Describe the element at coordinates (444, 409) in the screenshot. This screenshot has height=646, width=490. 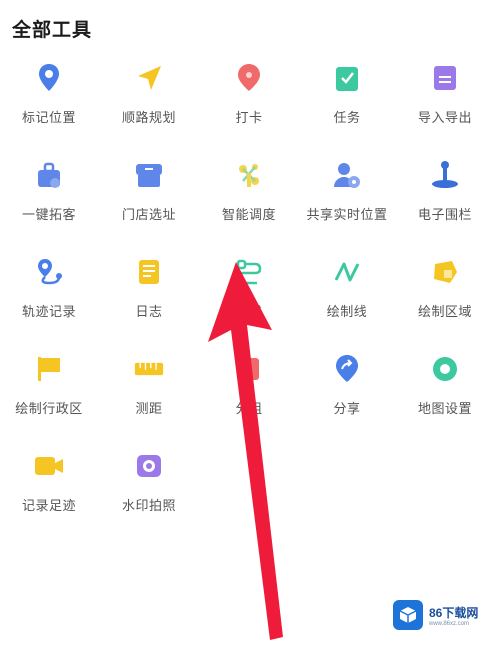
I see `tool-label: 地图设置` at that location.